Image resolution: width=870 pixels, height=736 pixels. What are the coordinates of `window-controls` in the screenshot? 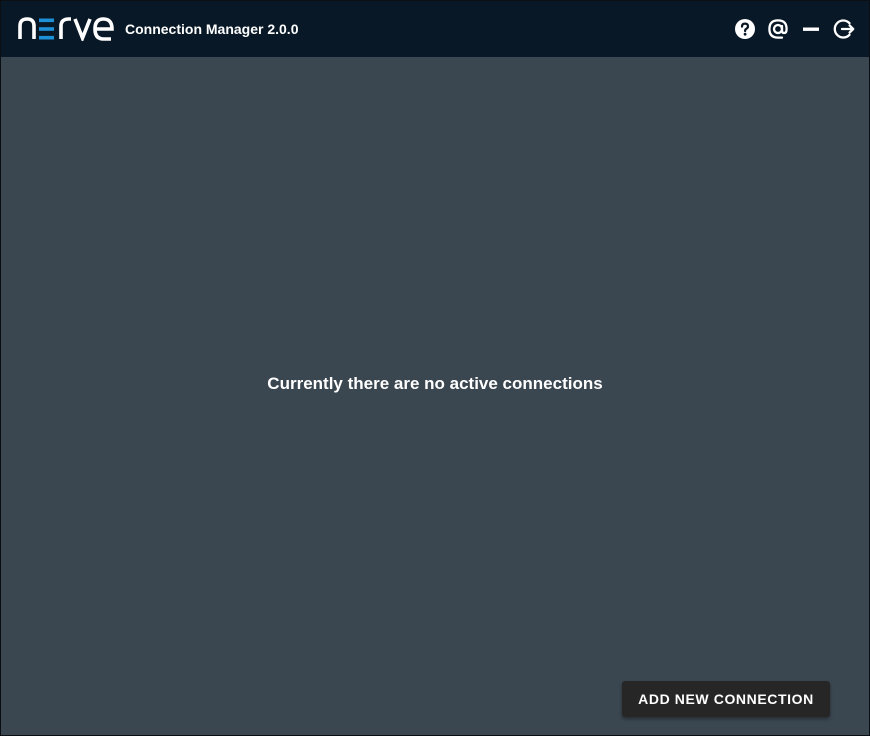 It's located at (789, 29).